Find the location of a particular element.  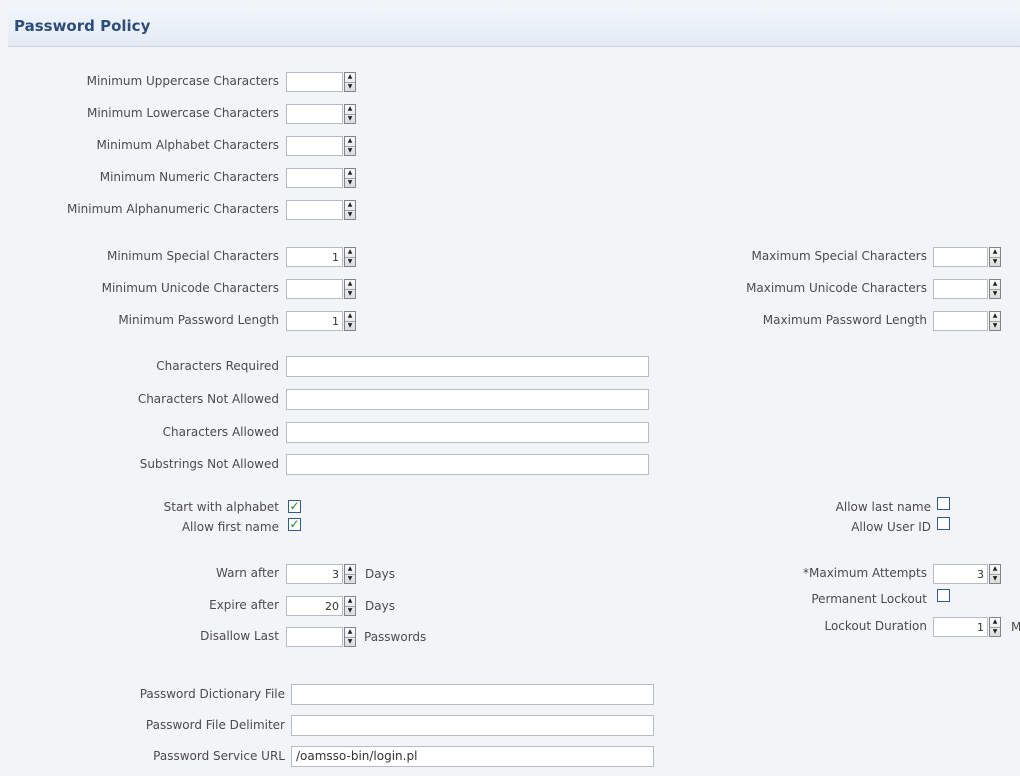

min-numeric-label: Minimum Numeric Characters is located at coordinates (189, 177).